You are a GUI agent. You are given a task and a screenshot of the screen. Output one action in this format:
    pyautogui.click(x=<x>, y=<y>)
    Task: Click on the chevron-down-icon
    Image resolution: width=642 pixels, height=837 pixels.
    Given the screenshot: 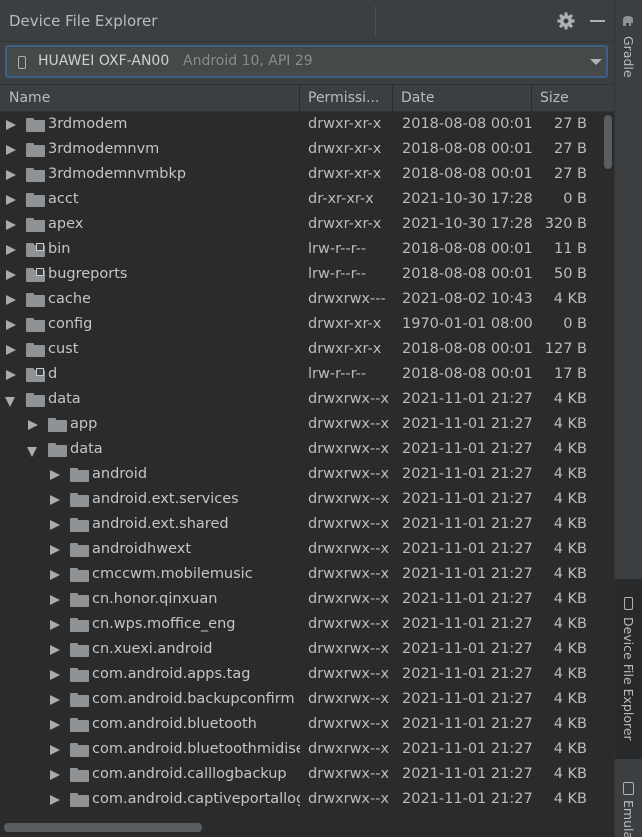 What is the action you would take?
    pyautogui.click(x=596, y=62)
    